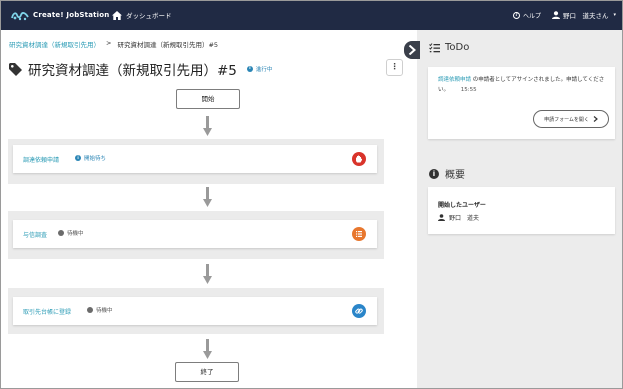 This screenshot has width=623, height=389. I want to click on flow-step-card: 取引先台帳に登録 待機中, so click(195, 311).